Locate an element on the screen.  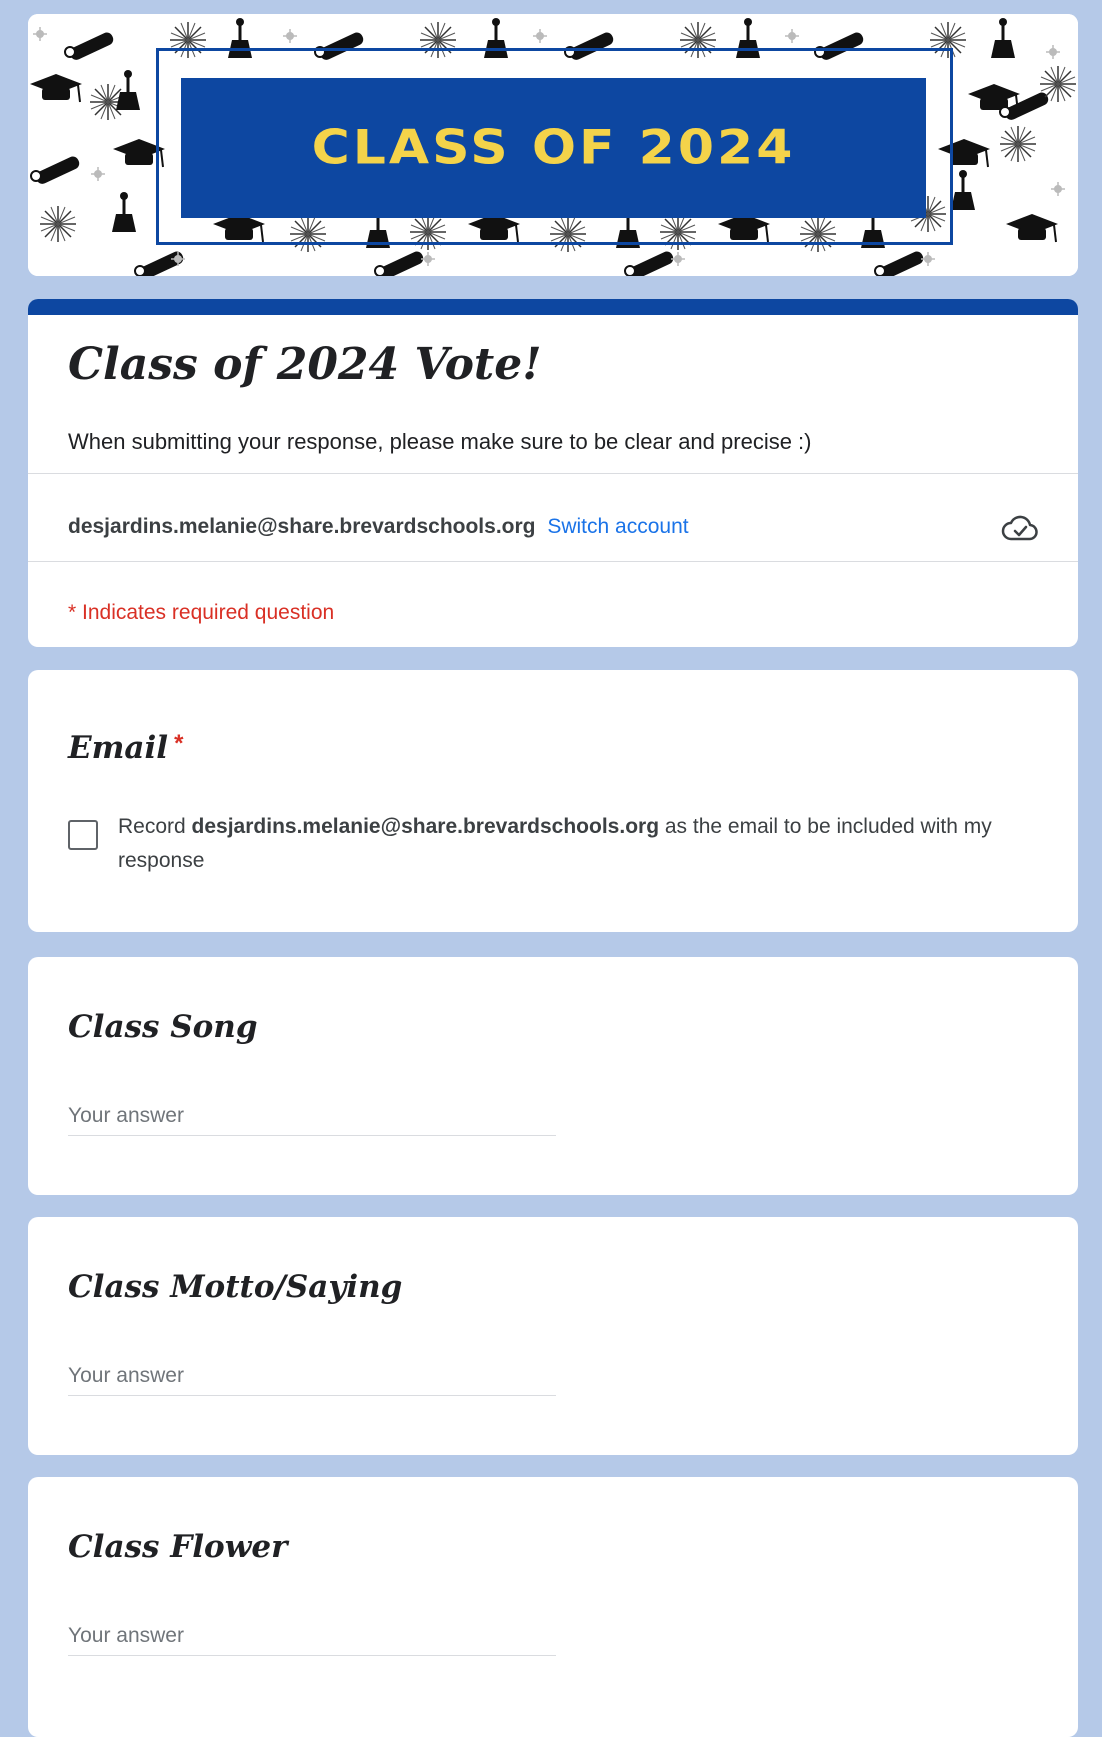
record-email-checkbox is located at coordinates (83, 835).